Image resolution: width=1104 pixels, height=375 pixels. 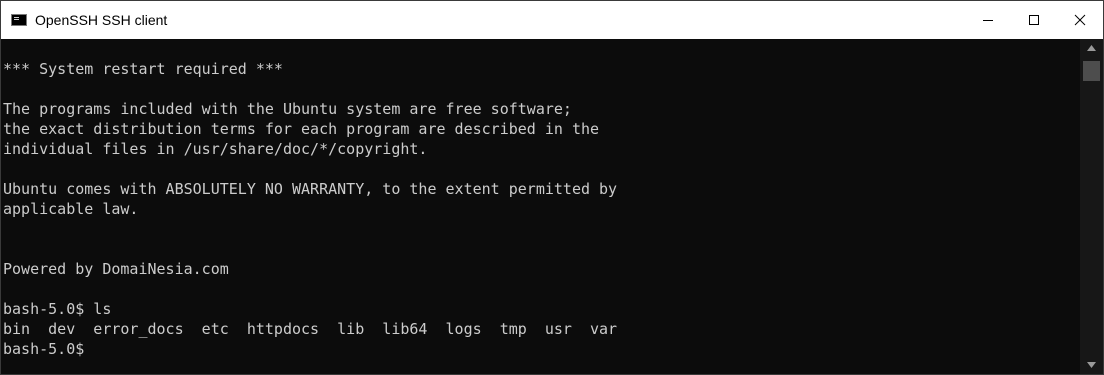 I want to click on console-line: Powered by DomaiNesia.com, so click(x=116, y=269).